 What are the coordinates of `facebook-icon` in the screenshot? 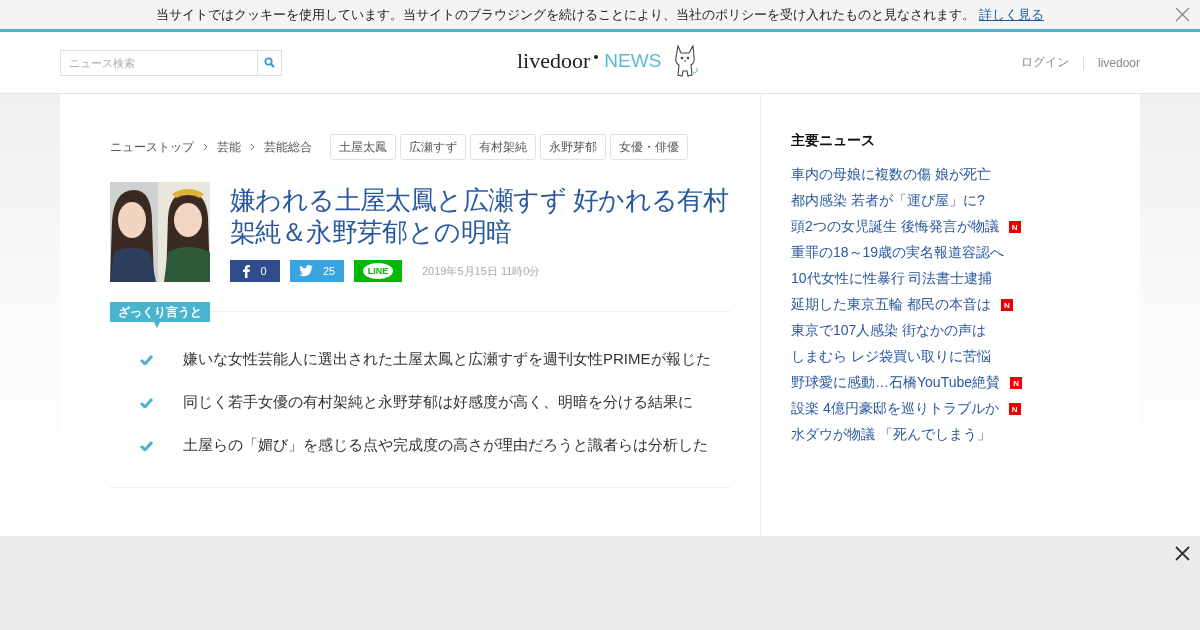 It's located at (247, 271).